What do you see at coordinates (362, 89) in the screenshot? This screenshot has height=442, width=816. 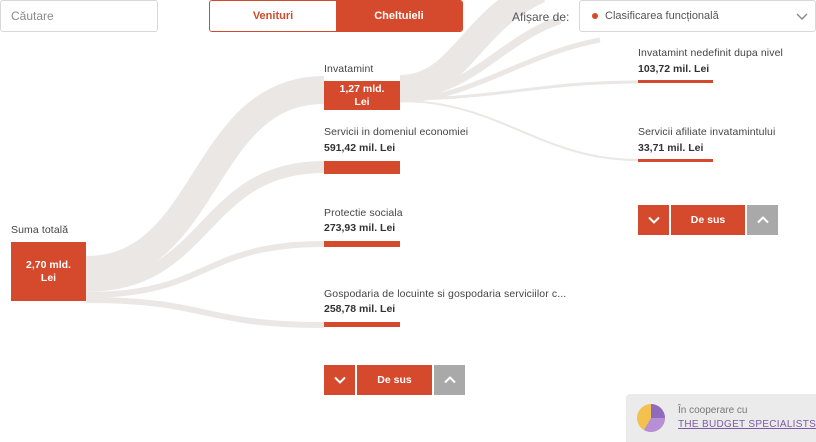 I see `node-invatamint-value-line1: 1,27 mld.` at bounding box center [362, 89].